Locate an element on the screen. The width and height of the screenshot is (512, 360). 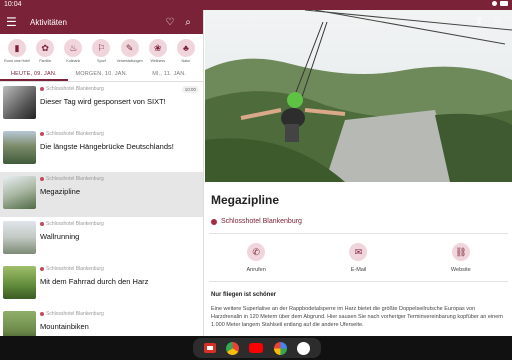
item-title: Dieser Tag wird gesponsert von SIXT! is located at coordinates (103, 101).